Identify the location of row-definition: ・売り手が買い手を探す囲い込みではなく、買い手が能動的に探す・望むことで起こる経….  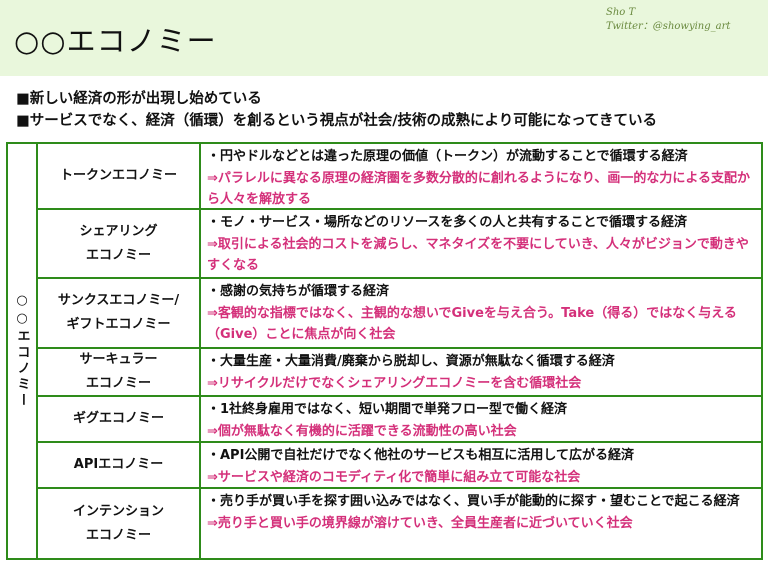
(473, 501).